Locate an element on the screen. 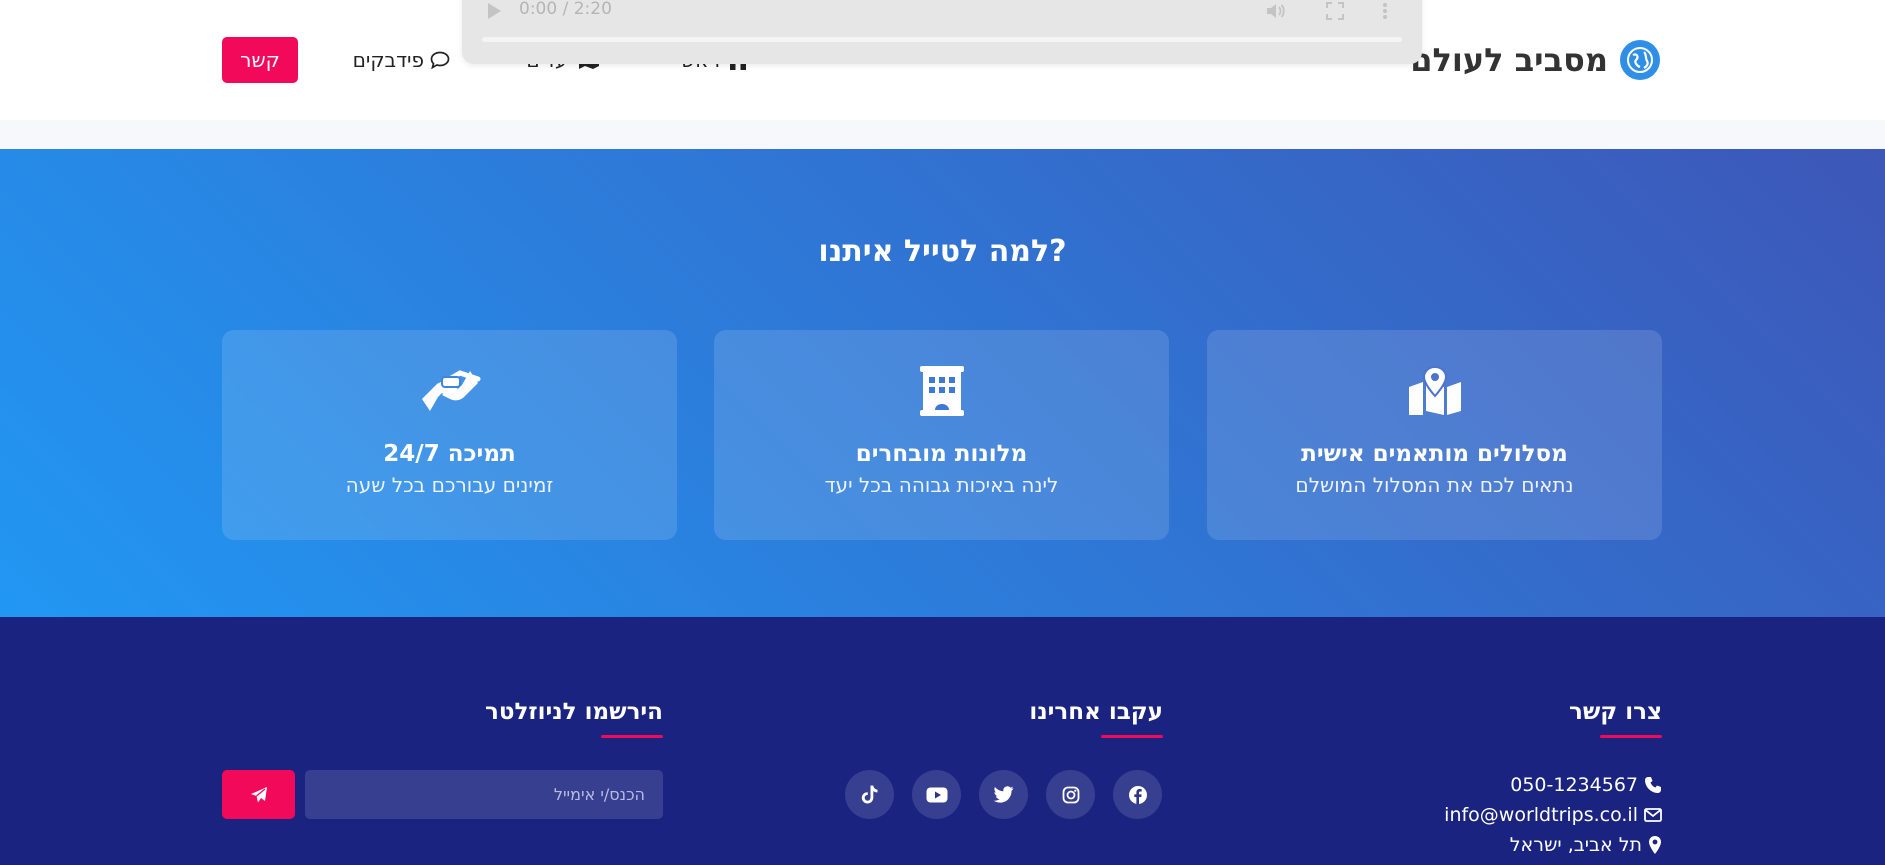  newsletter-submit-button is located at coordinates (258, 794).